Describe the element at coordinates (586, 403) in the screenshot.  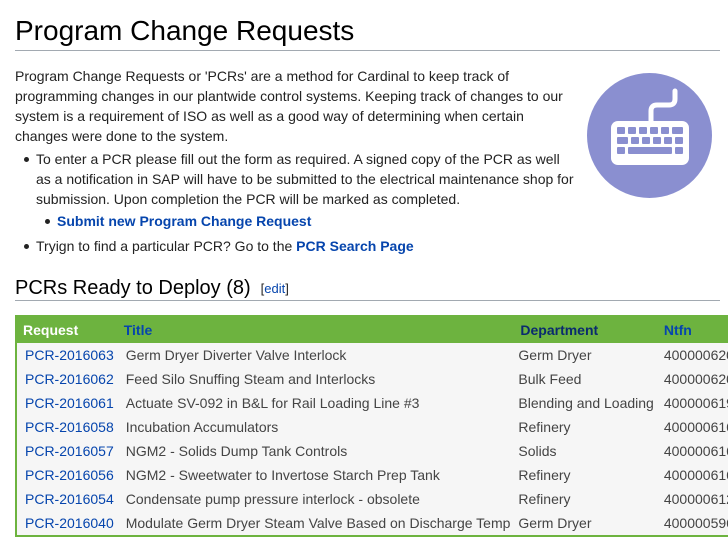
I see `department-cell: Blending and Loading` at that location.